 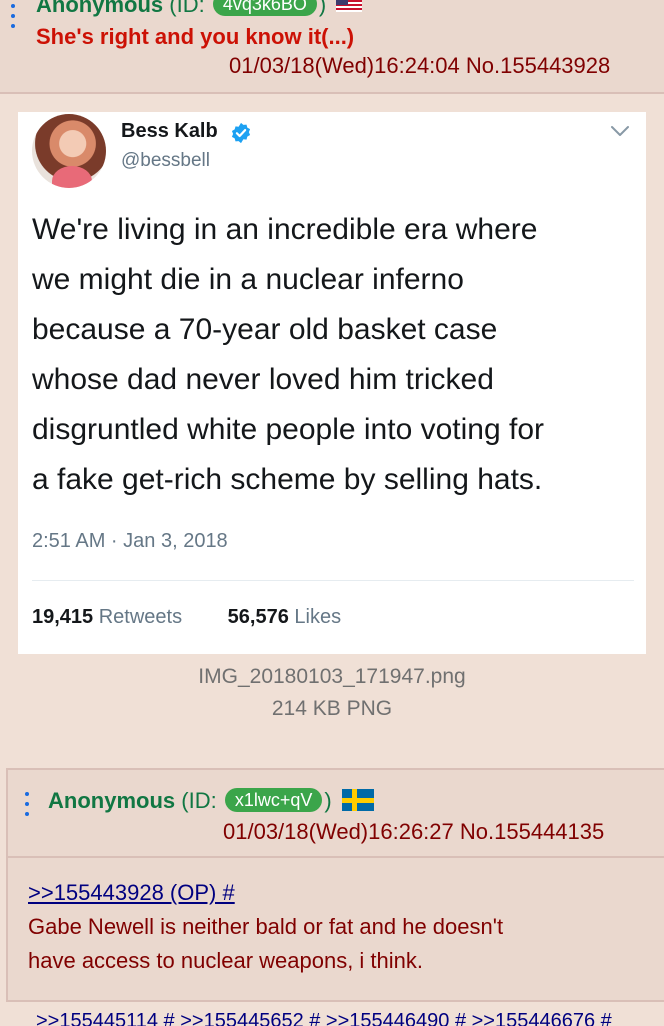 What do you see at coordinates (195, 36) in the screenshot?
I see `post-subject: She's right and you know it(...)` at bounding box center [195, 36].